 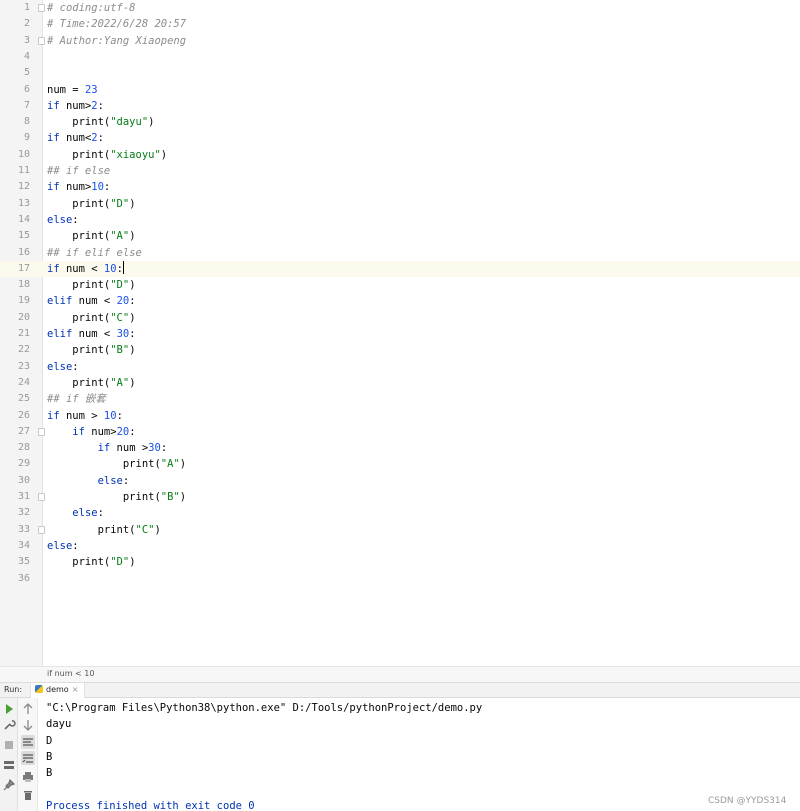 I want to click on code-line: 6 num = 23, so click(x=400, y=90).